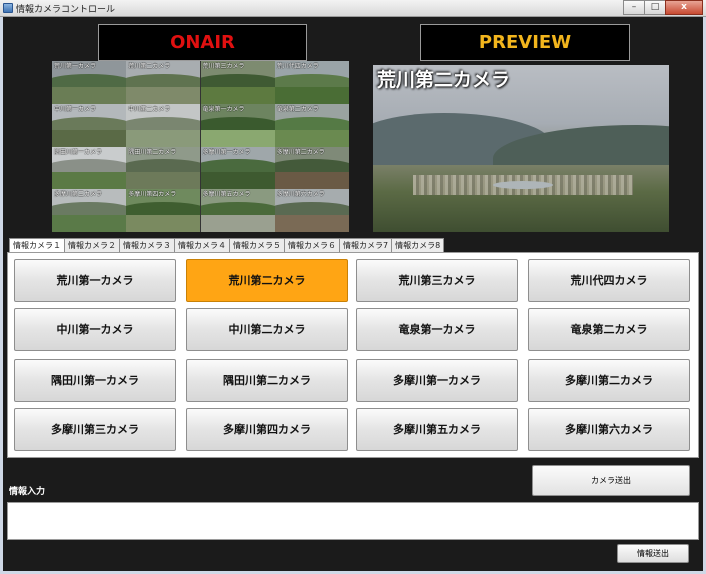  Describe the element at coordinates (75, 109) in the screenshot. I see `mosaic-tile-label: 中川第一カメラ` at that location.